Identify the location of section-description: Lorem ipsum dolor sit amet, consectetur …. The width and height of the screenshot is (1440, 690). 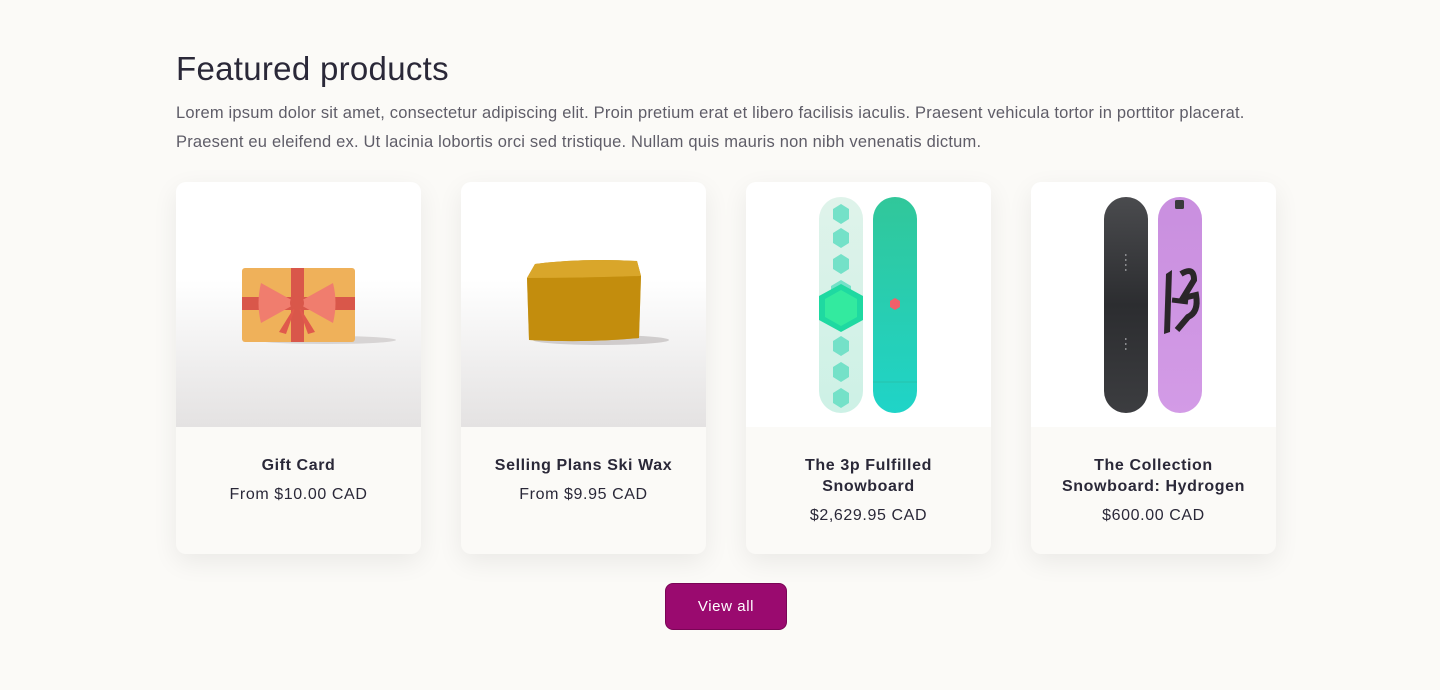
(710, 127).